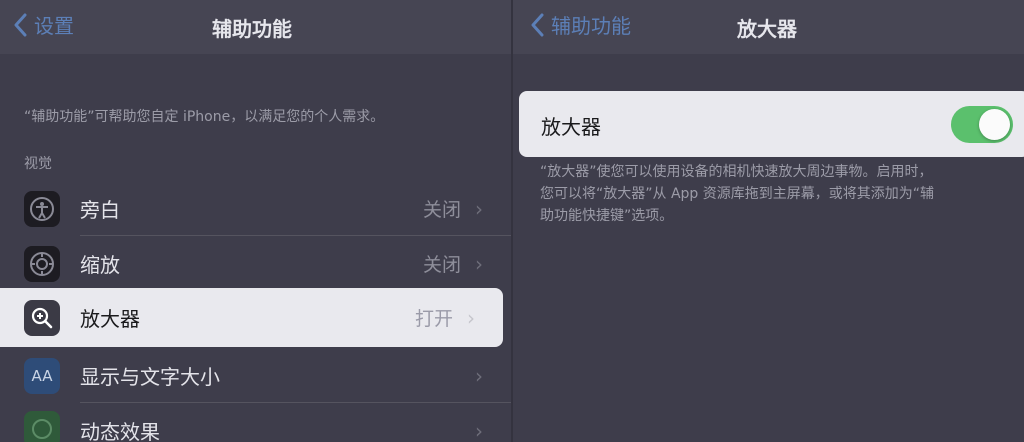  I want to click on back-button: 设置, so click(44, 24).